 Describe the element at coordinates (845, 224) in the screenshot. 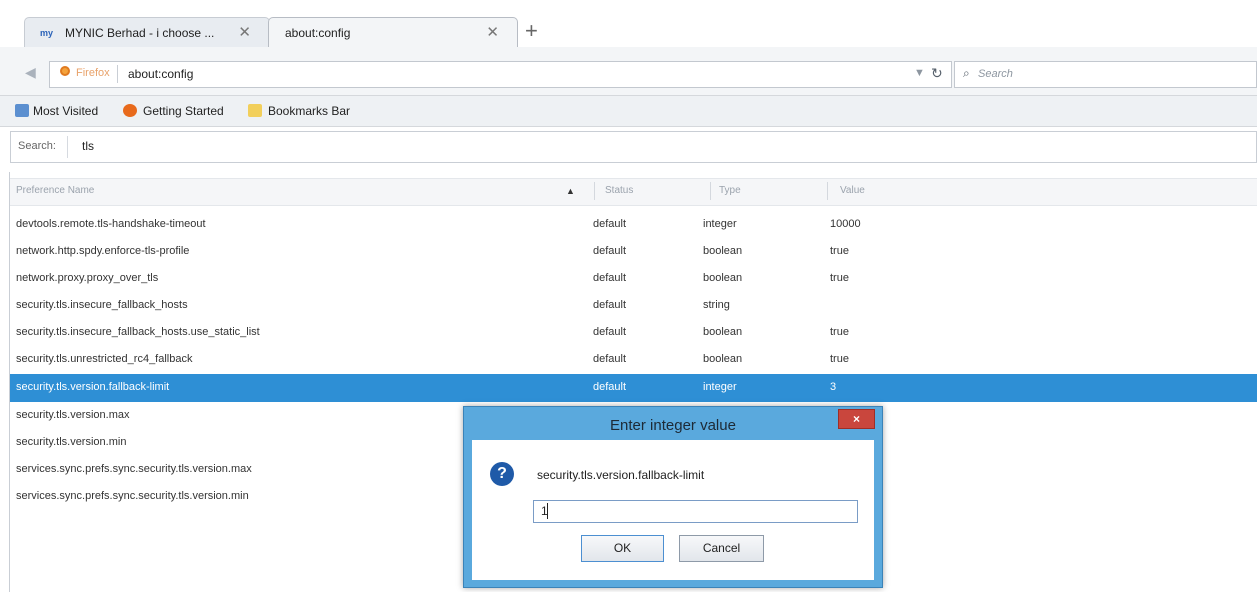

I see `pref-value: 10000` at that location.